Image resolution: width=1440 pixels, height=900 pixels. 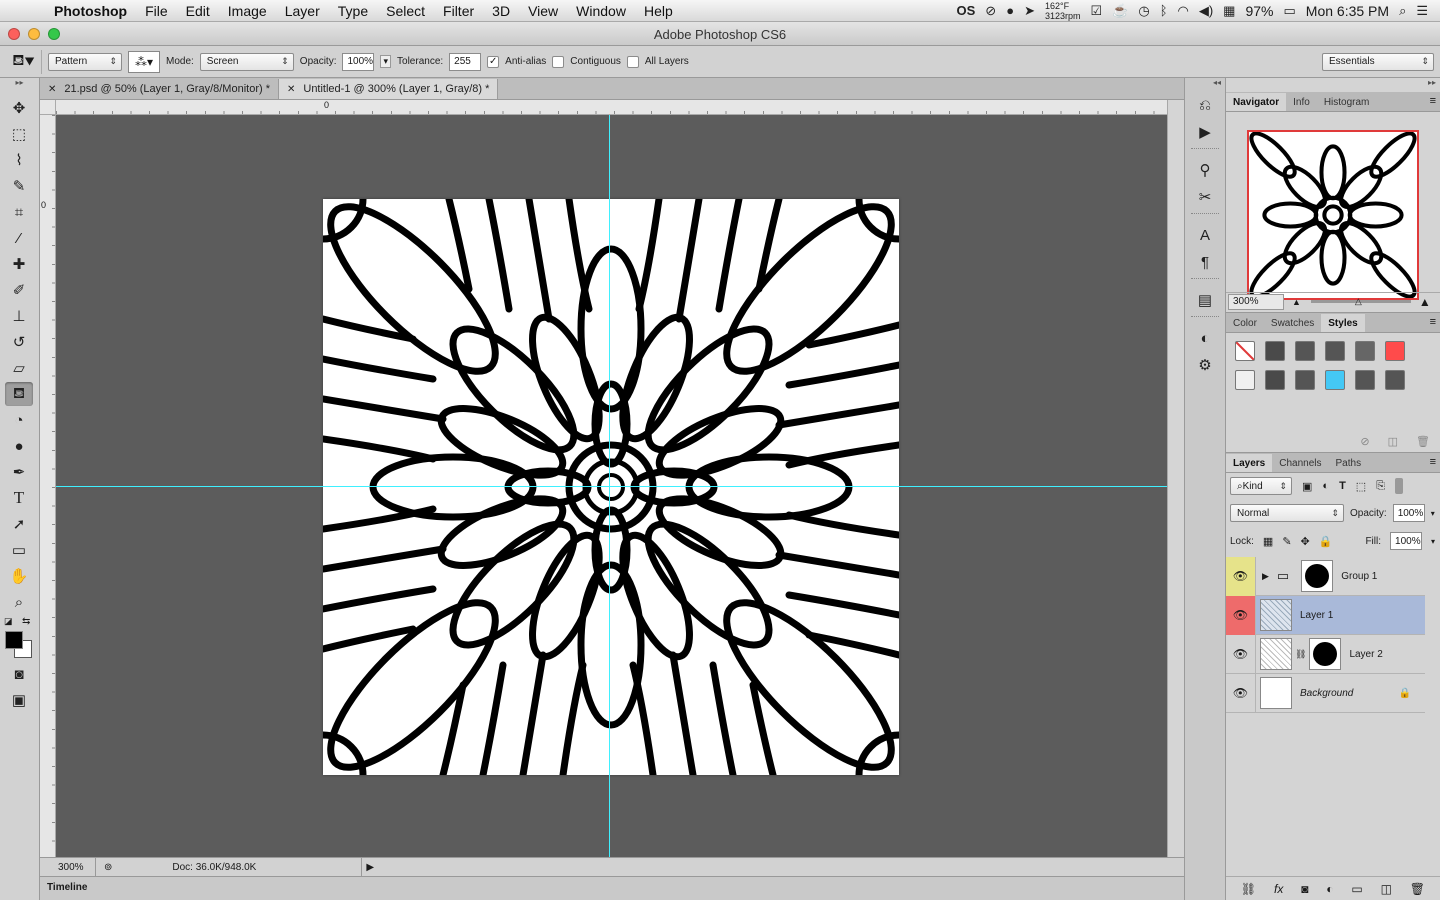 I want to click on menu-window: Window, so click(x=601, y=11).